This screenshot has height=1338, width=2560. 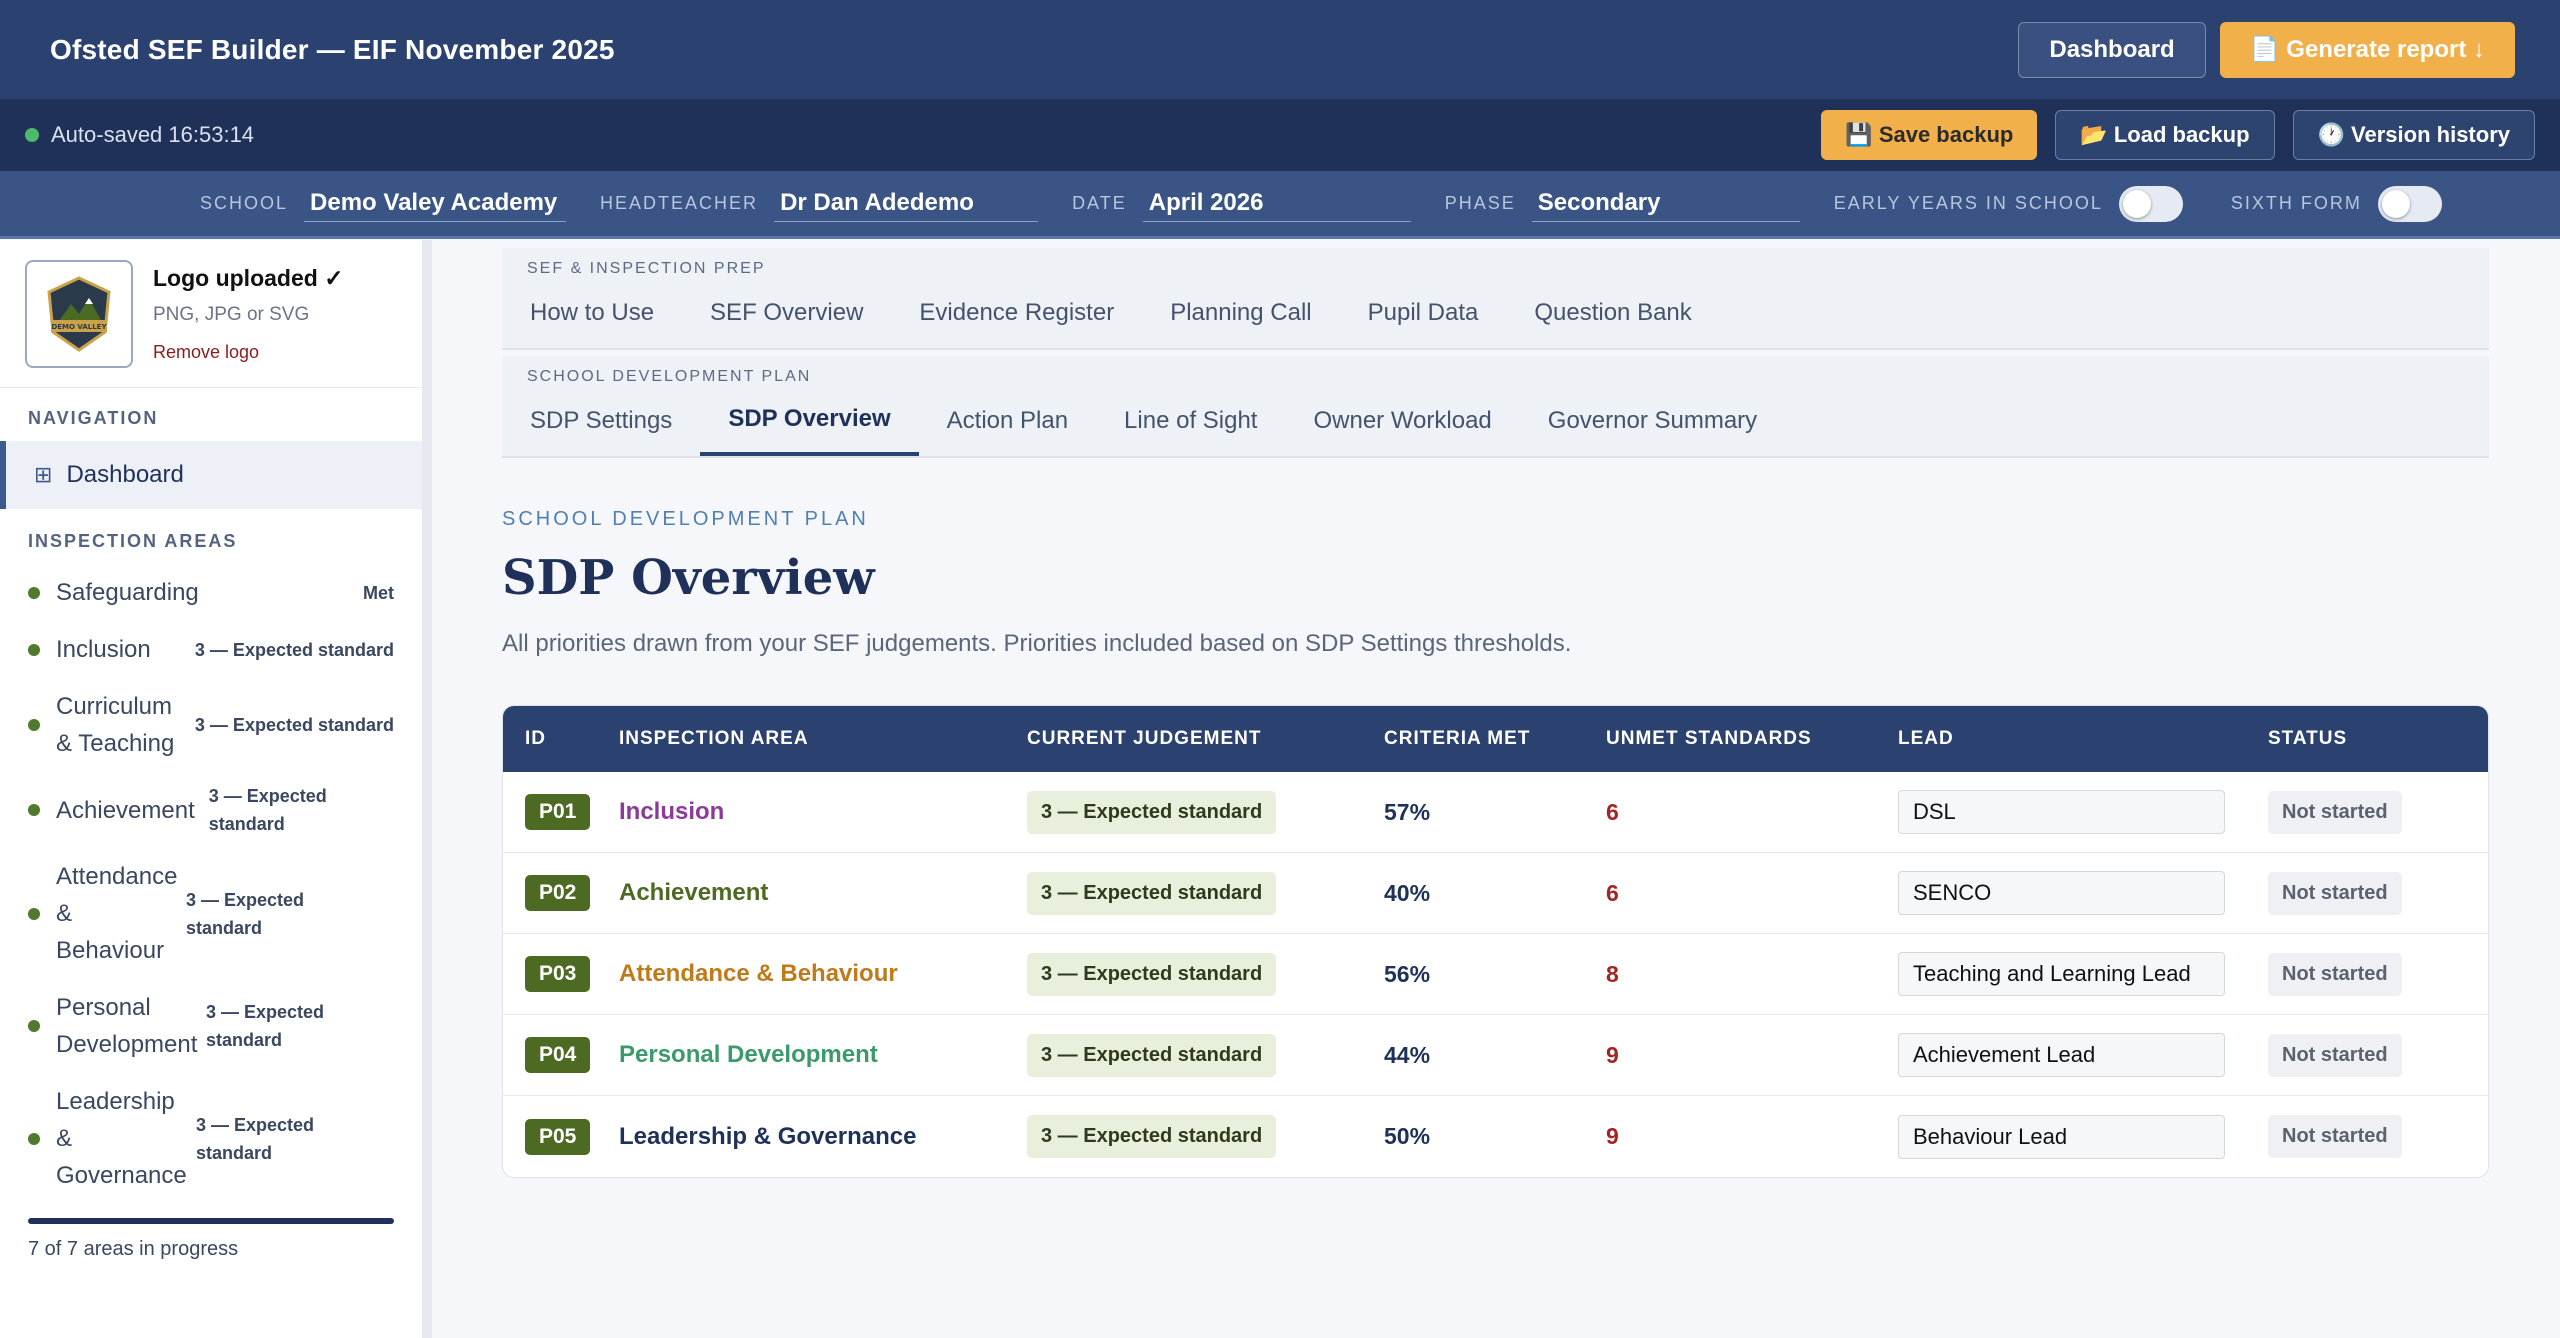 What do you see at coordinates (79, 327) in the screenshot?
I see `logo-text: DEMO VALLEY` at bounding box center [79, 327].